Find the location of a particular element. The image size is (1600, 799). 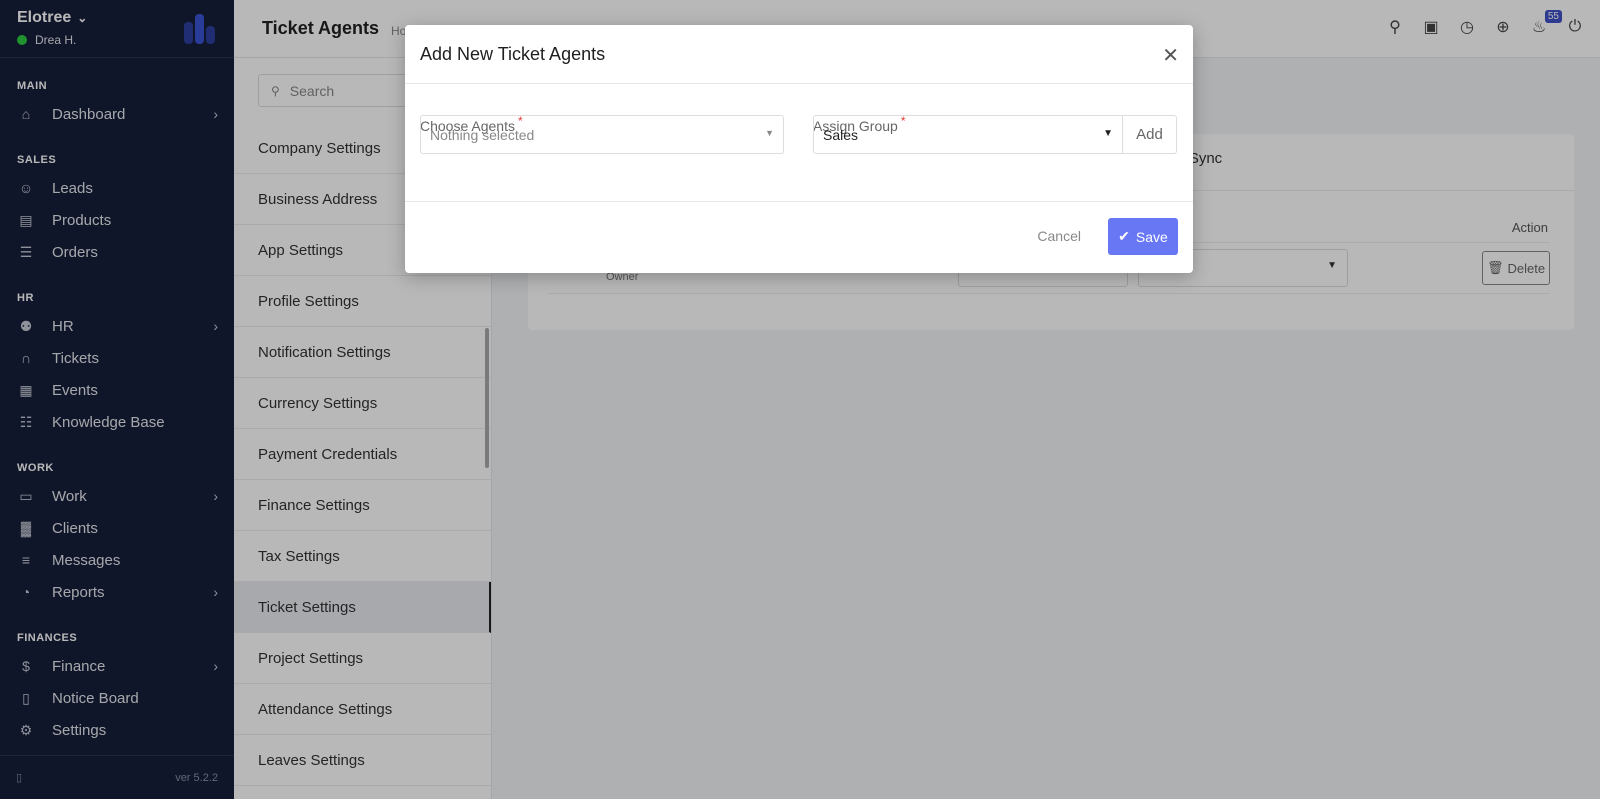

save-button: ✔ Save is located at coordinates (1143, 236).